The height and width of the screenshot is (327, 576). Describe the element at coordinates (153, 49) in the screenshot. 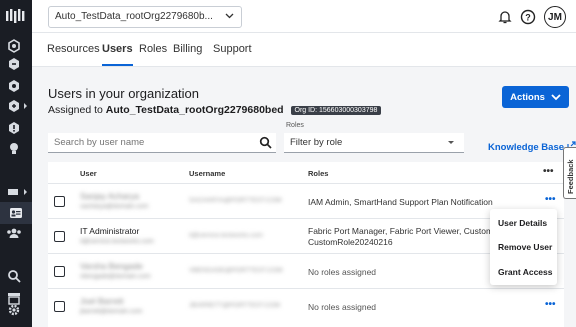

I see `tab-roles: Roles` at that location.